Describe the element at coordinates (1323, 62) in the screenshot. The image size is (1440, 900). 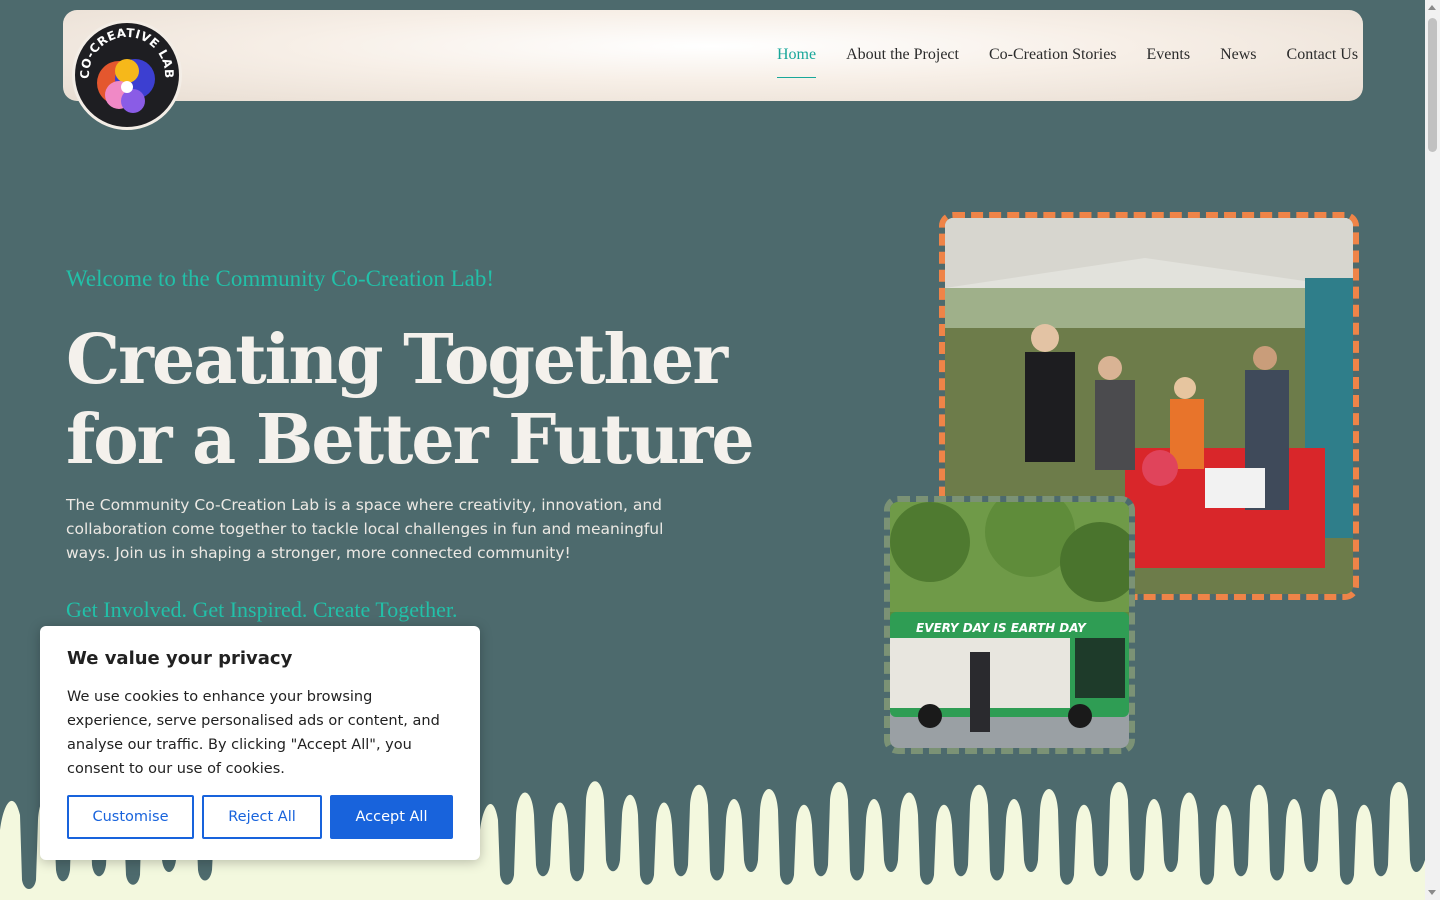
I see `nav-contact: Contact Us` at that location.